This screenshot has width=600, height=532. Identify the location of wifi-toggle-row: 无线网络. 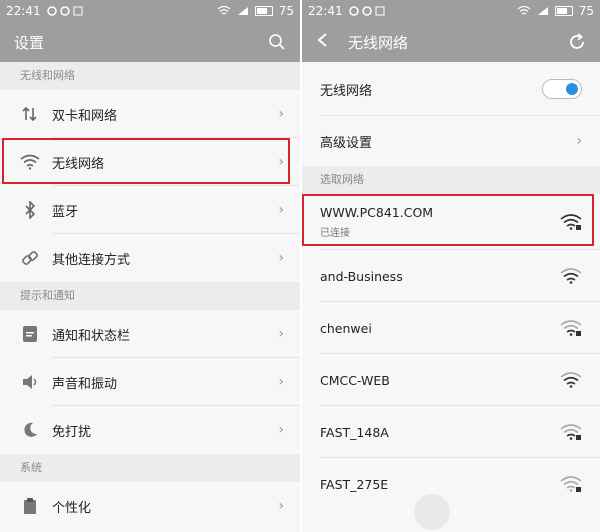
(451, 89).